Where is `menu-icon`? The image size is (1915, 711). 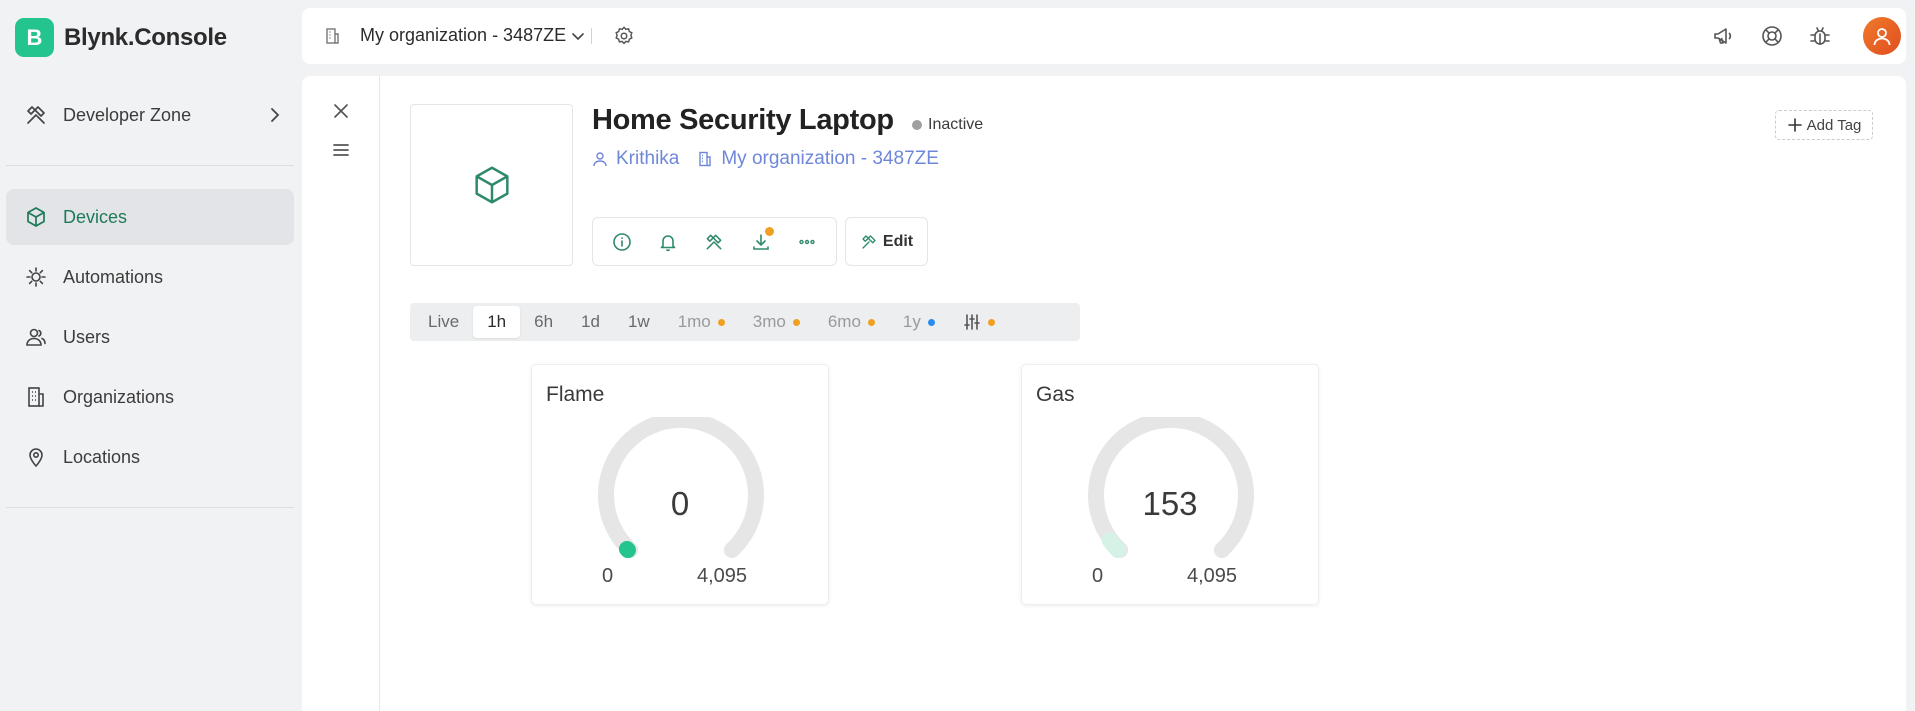 menu-icon is located at coordinates (341, 150).